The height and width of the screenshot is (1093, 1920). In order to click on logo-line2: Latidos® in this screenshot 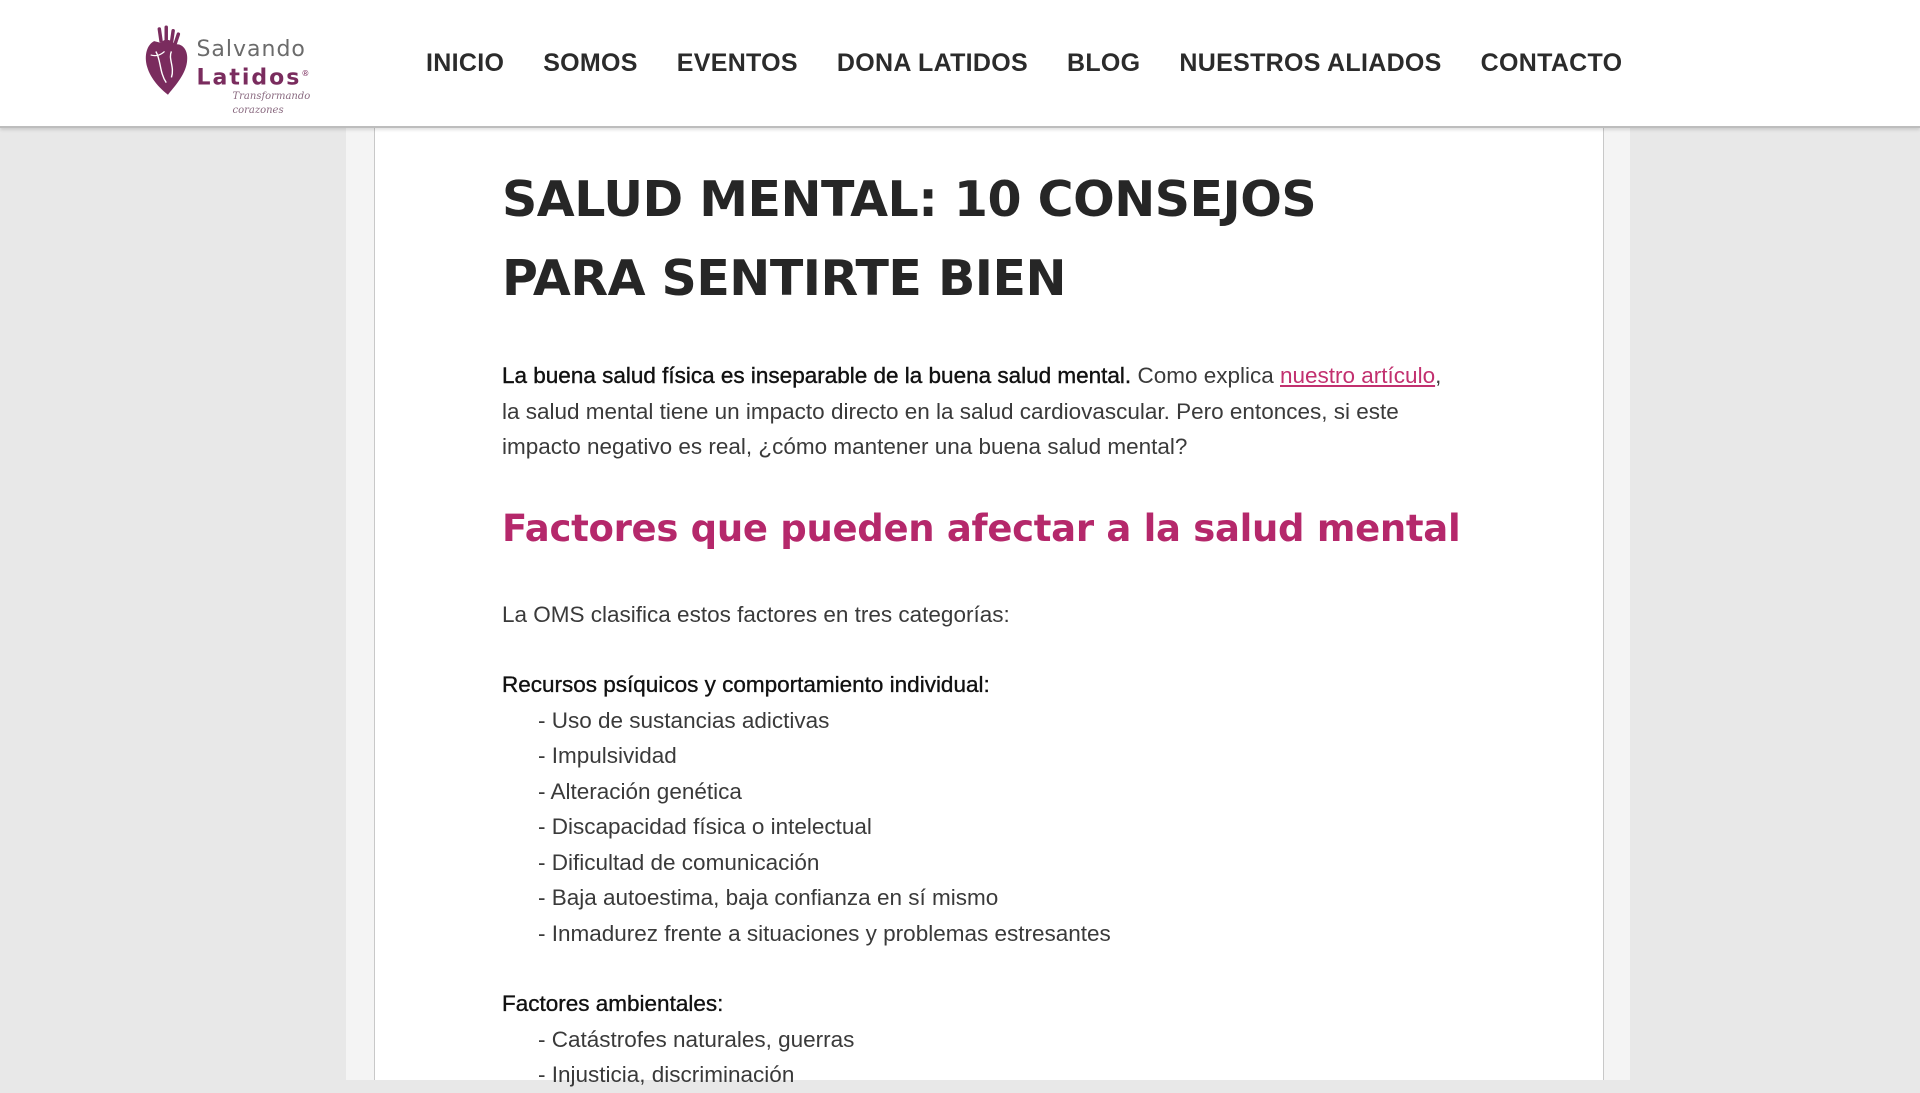, I will do `click(269, 76)`.